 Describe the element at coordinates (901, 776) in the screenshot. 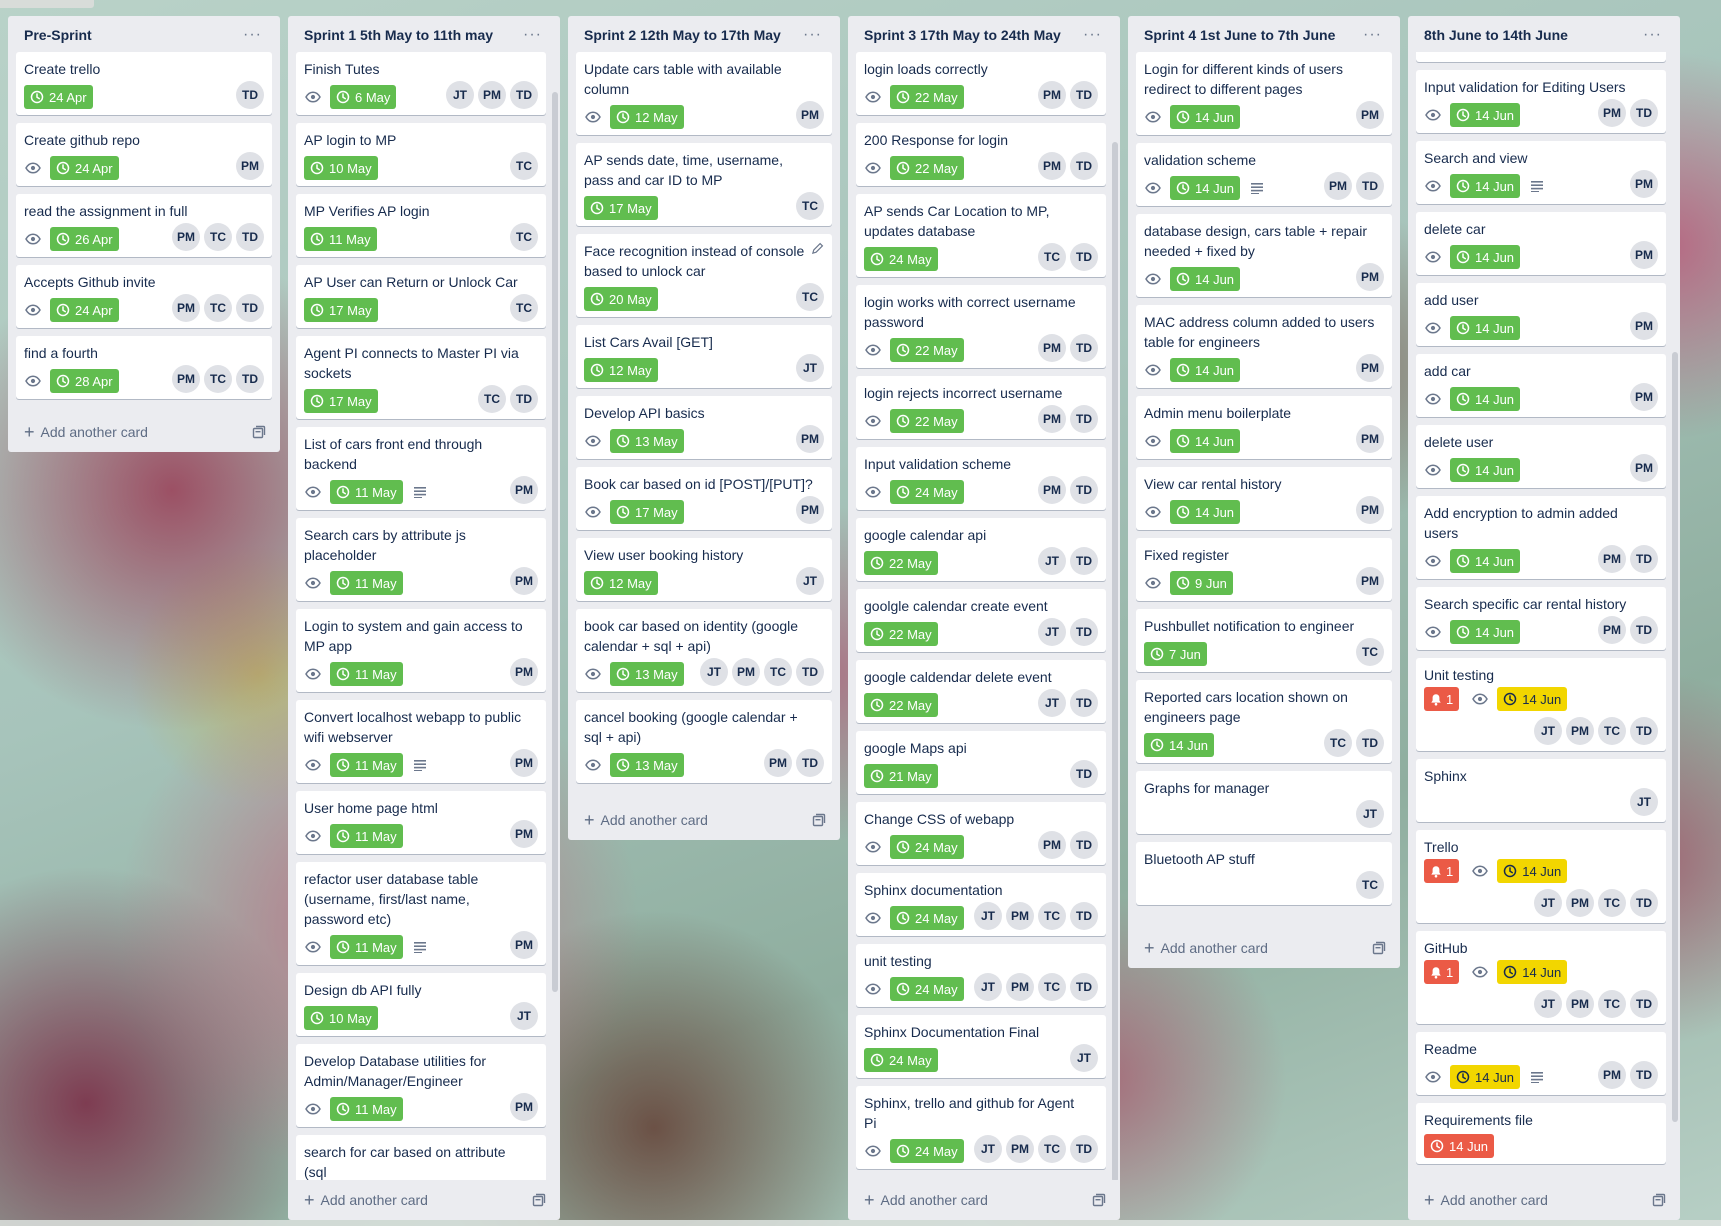

I see `due-date-badge: 21 May` at that location.